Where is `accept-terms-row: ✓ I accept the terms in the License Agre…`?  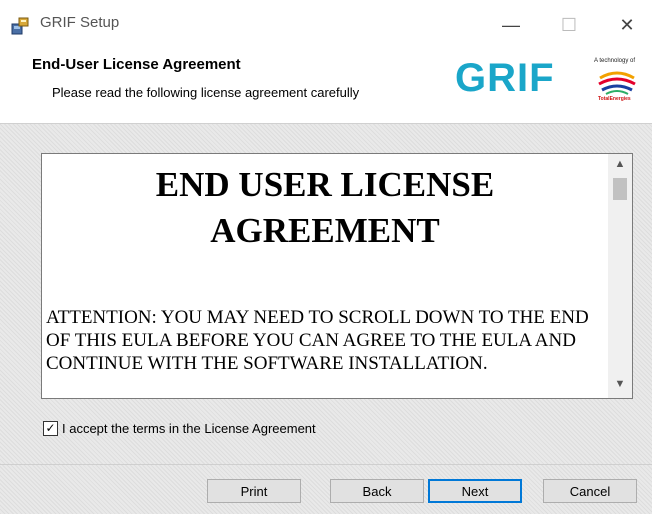
accept-terms-row: ✓ I accept the terms in the License Agre… is located at coordinates (179, 428).